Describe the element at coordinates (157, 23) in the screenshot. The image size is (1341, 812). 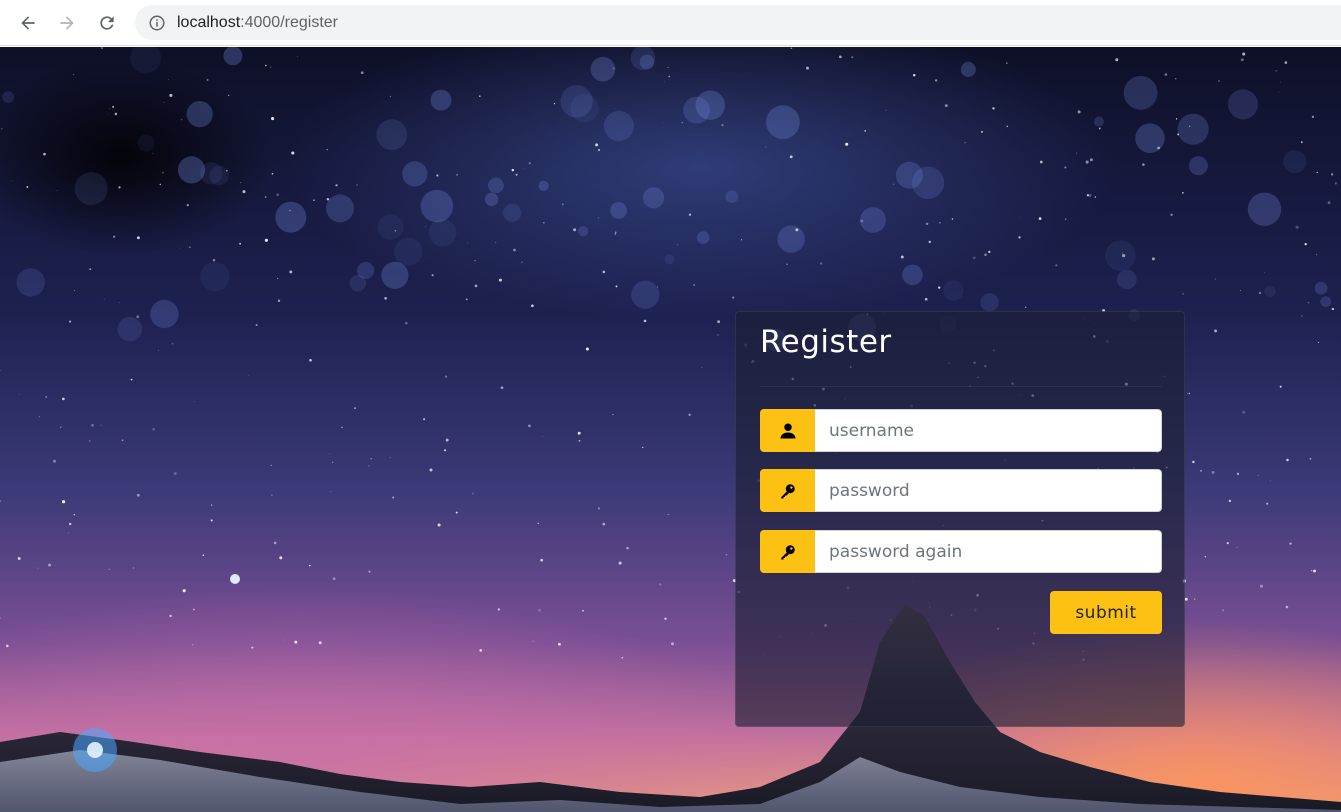
I see `info-icon` at that location.